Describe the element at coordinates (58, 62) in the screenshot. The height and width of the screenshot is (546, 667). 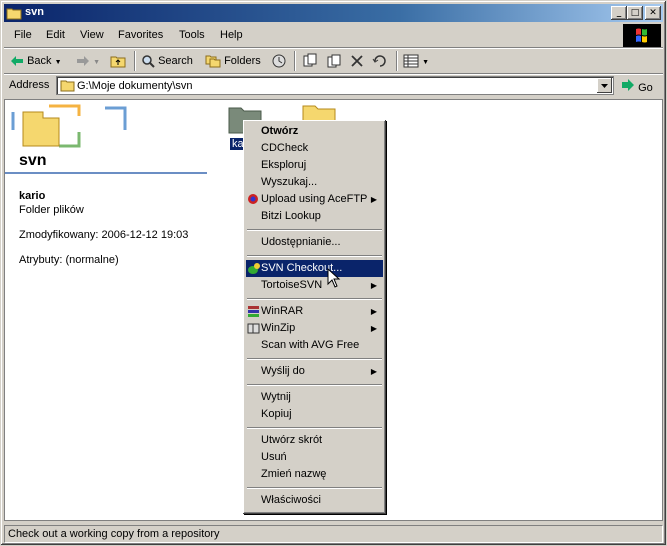
I see `back-dropdown-icon: ▼` at that location.